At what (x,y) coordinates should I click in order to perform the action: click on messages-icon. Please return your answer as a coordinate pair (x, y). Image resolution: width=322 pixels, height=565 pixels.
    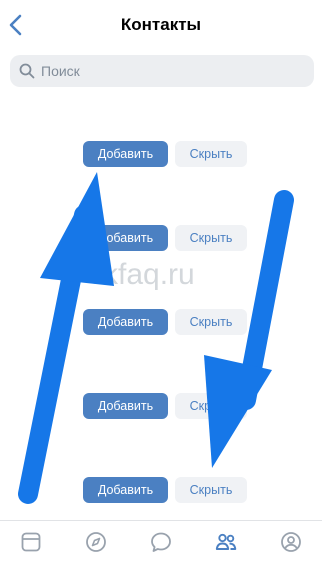
    Looking at the image, I should click on (161, 542).